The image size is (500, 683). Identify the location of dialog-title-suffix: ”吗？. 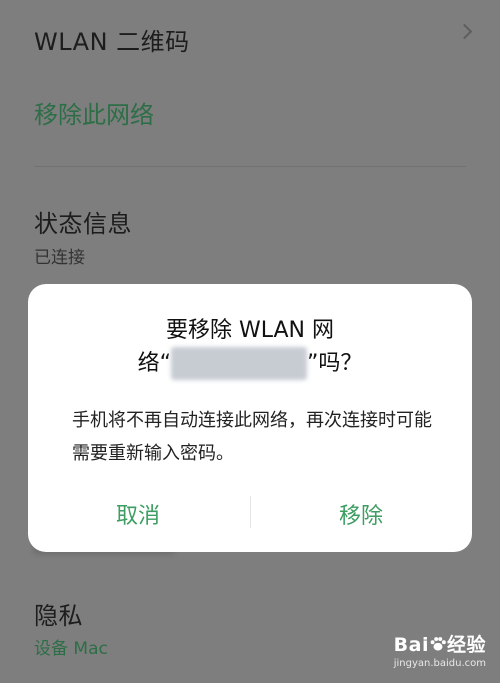
(334, 363).